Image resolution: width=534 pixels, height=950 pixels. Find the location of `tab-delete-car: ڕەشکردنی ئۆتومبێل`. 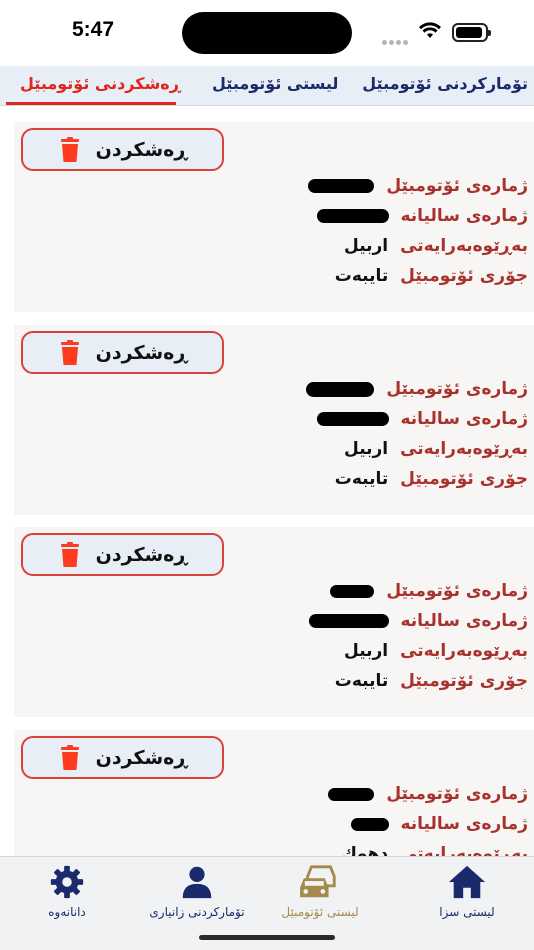

tab-delete-car: ڕەشکردنی ئۆتومبێل is located at coordinates (100, 83).